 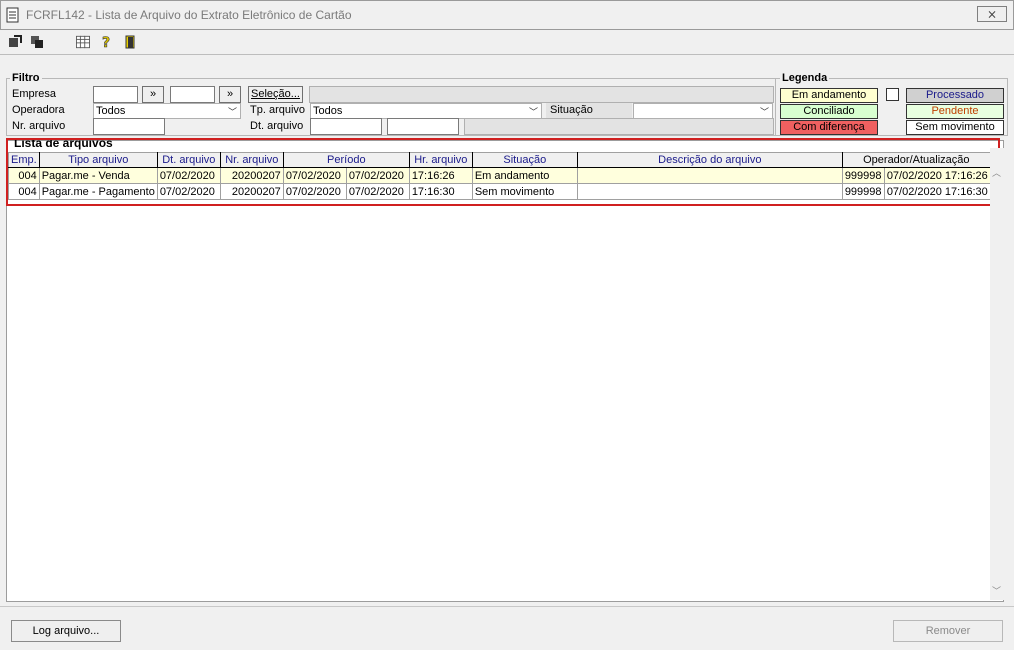 I want to click on situacao-select: ﹀, so click(x=703, y=111).